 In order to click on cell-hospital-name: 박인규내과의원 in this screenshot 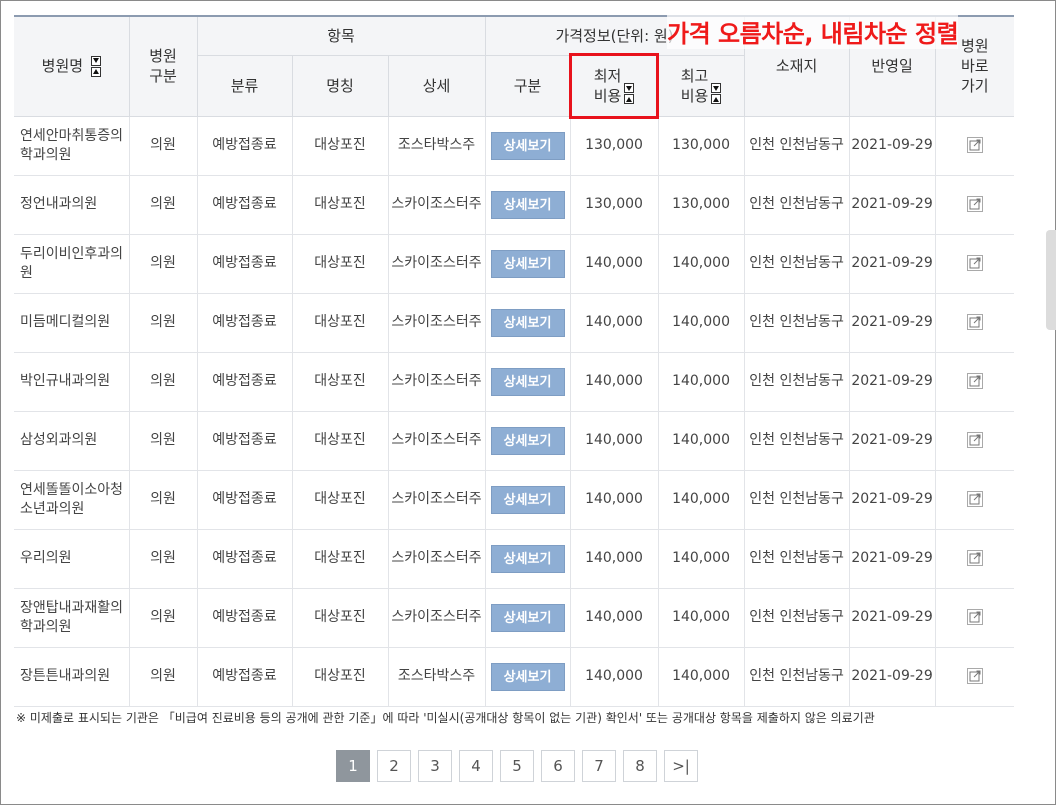, I will do `click(72, 381)`.